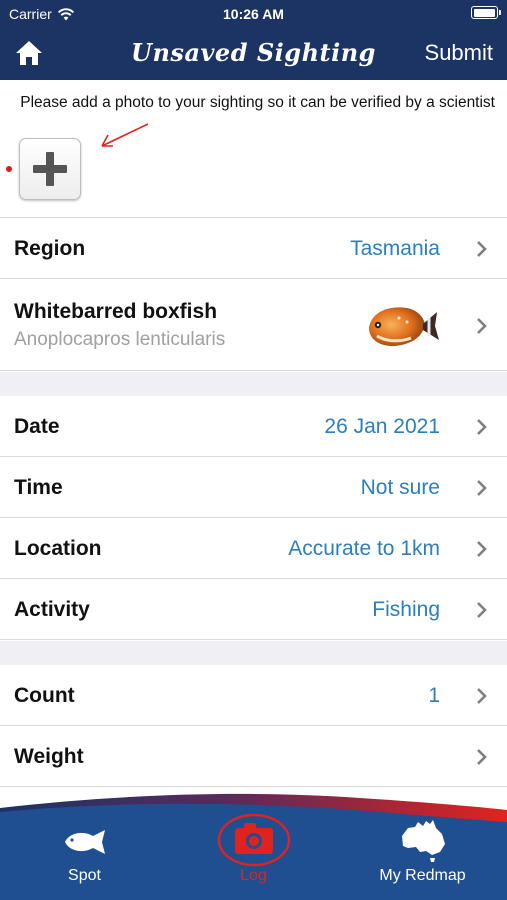 This screenshot has width=507, height=900. I want to click on location-row: Location Accurate to 1km, so click(253, 548).